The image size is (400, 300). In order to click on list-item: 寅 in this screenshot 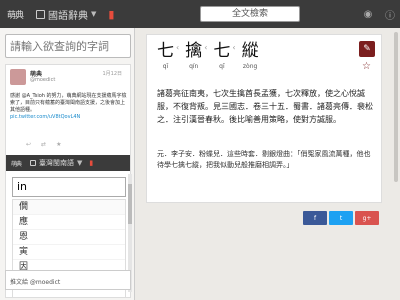, I will do `click(69, 252)`.